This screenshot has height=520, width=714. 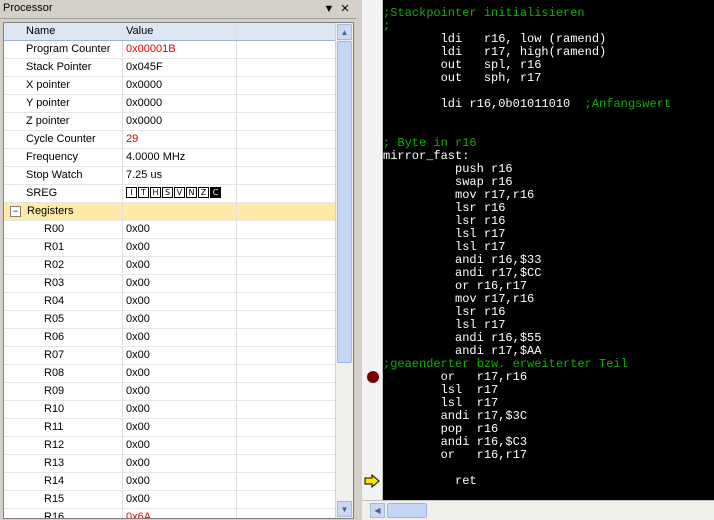 I want to click on code-line-text: ; Byte in r16, so click(x=430, y=143).